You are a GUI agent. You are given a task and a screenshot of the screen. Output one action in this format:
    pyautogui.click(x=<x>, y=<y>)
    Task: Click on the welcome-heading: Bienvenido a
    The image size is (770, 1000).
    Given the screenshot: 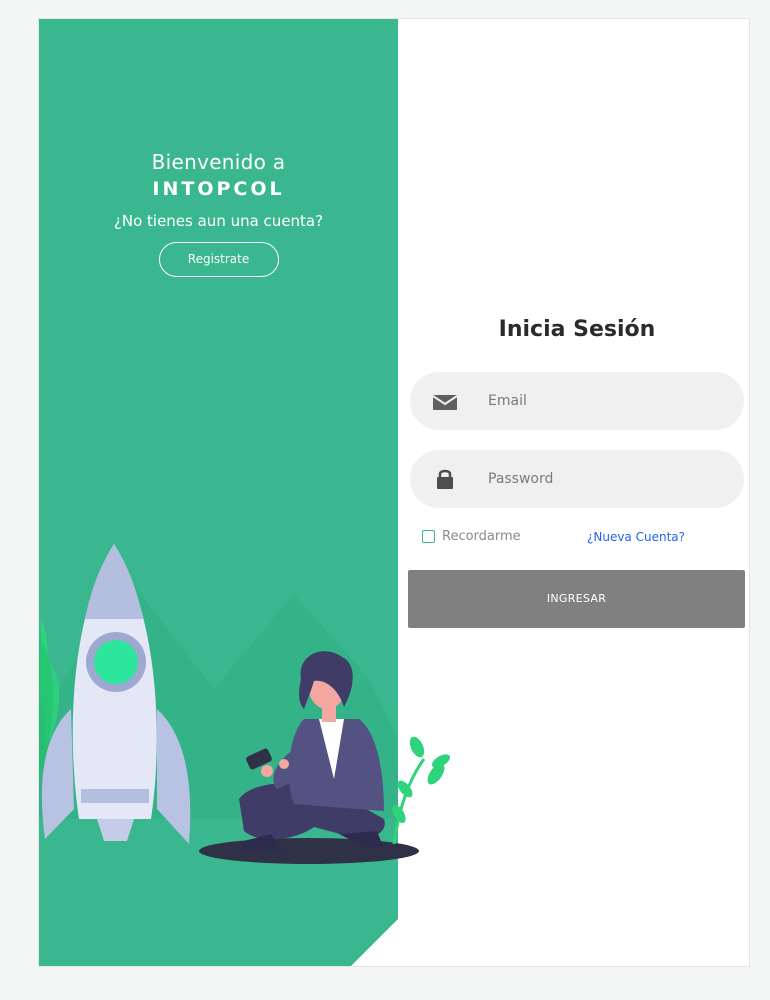 What is the action you would take?
    pyautogui.click(x=218, y=162)
    